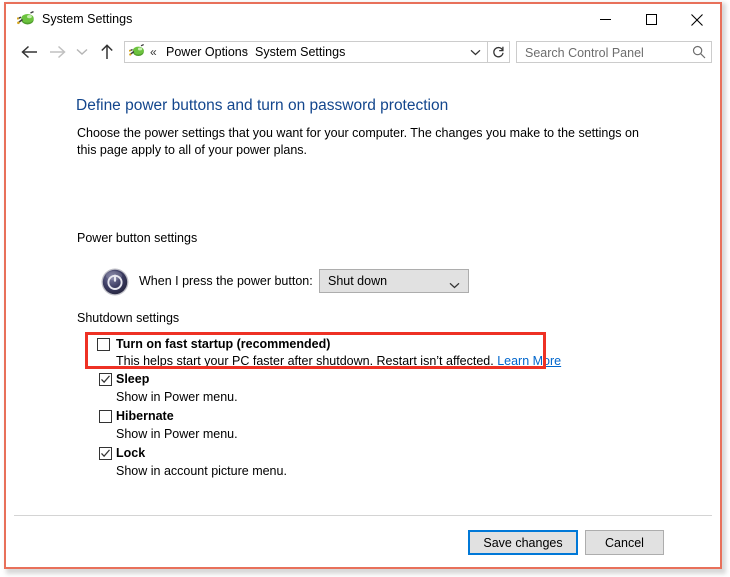 This screenshot has height=577, width=730. Describe the element at coordinates (132, 379) in the screenshot. I see `sleep-label: Sleep` at that location.